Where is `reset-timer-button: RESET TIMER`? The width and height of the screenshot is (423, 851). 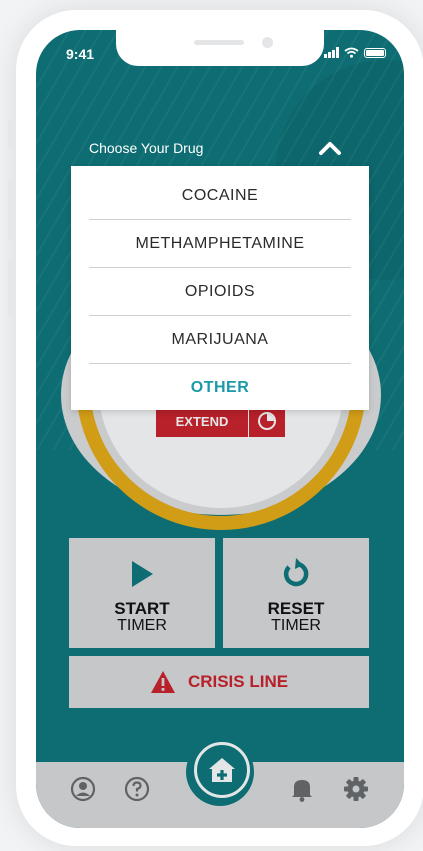
reset-timer-button: RESET TIMER is located at coordinates (296, 593).